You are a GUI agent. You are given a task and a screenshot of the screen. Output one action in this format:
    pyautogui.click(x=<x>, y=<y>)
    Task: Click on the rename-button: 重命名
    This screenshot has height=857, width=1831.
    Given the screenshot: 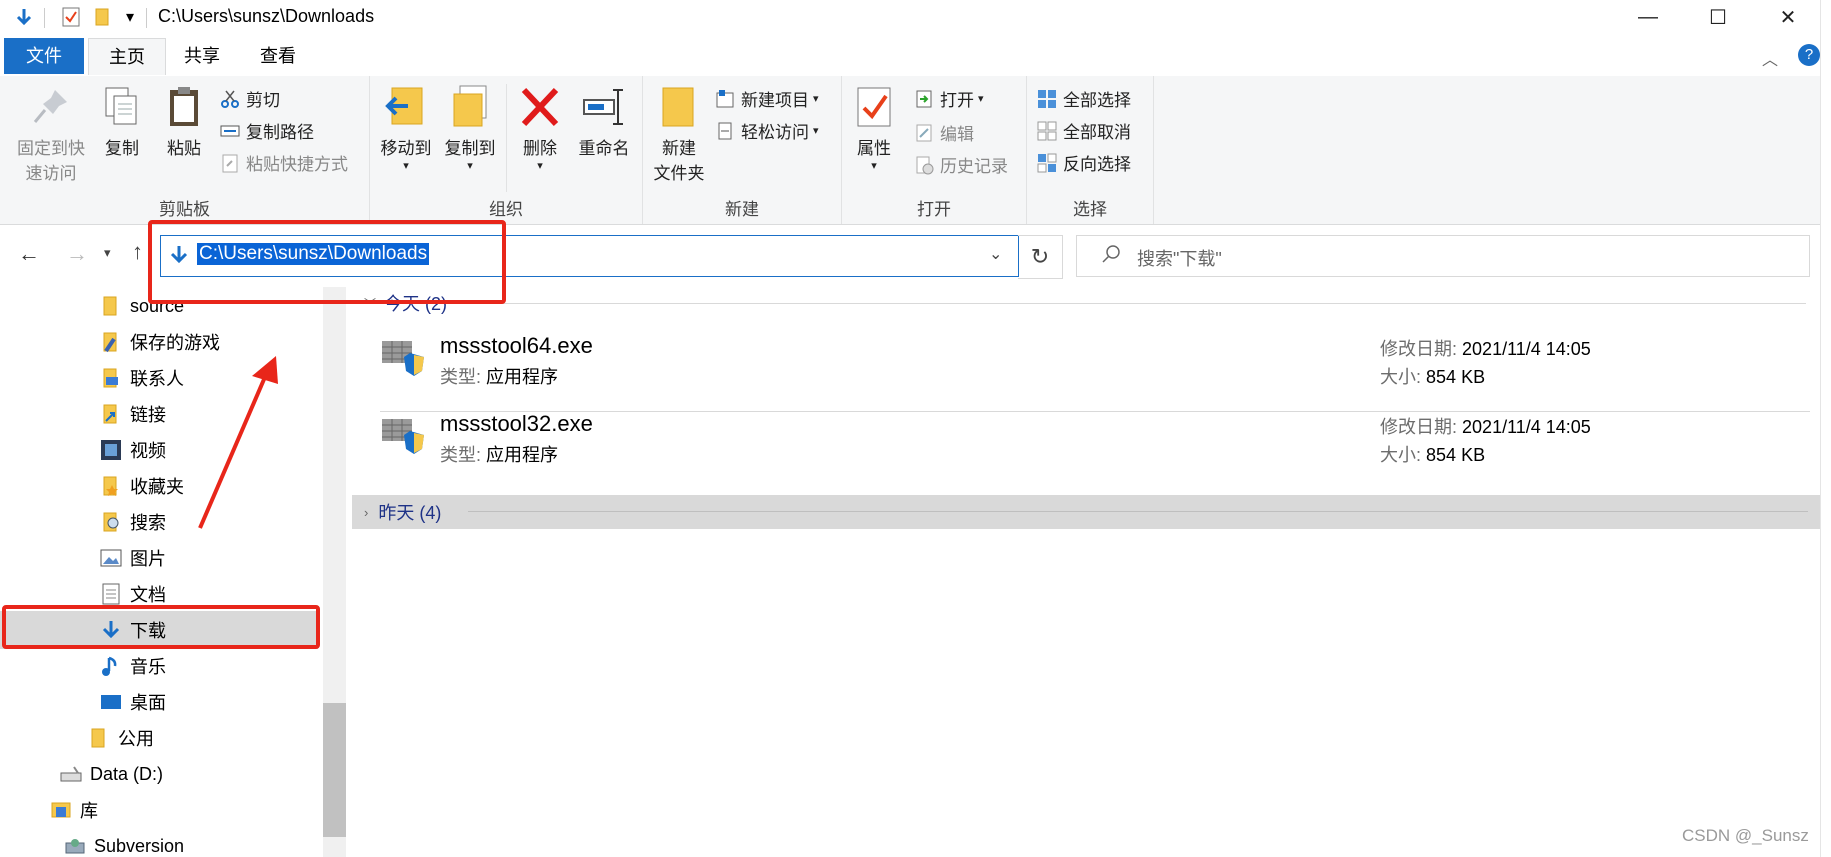 What is the action you would take?
    pyautogui.click(x=604, y=121)
    